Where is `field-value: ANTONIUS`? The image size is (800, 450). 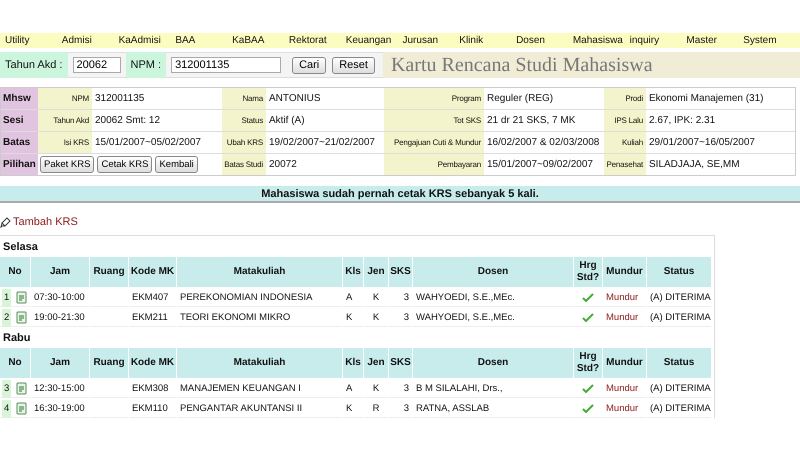 field-value: ANTONIUS is located at coordinates (325, 98).